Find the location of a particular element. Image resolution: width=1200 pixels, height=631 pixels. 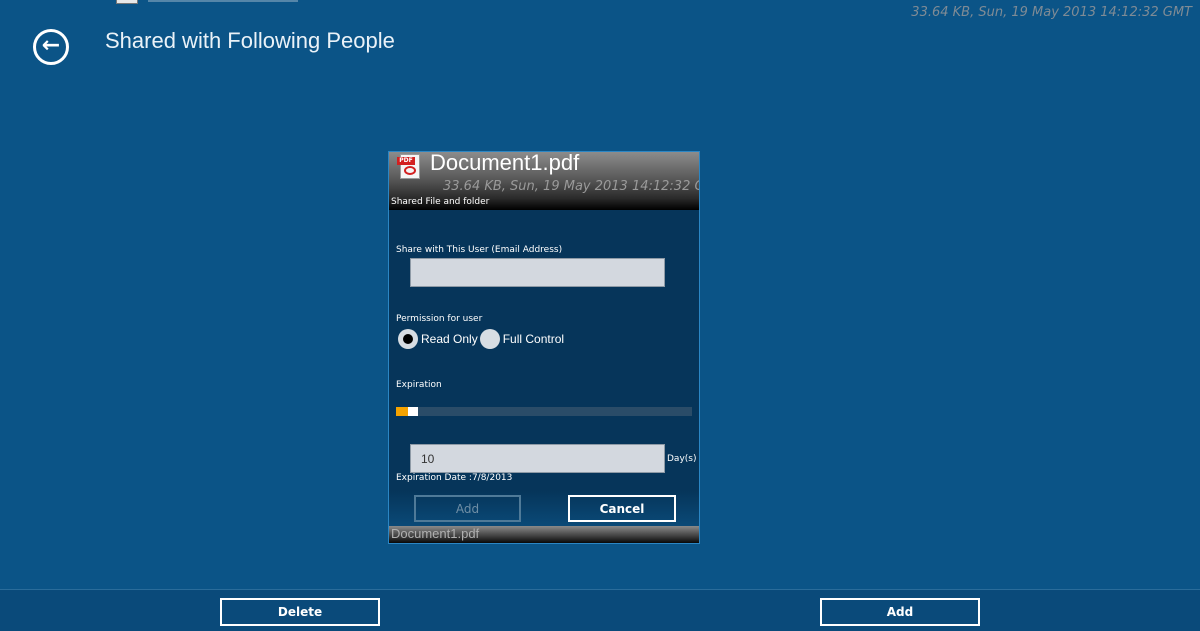

permission-radio-group: Read Only Full Control is located at coordinates (482, 339).